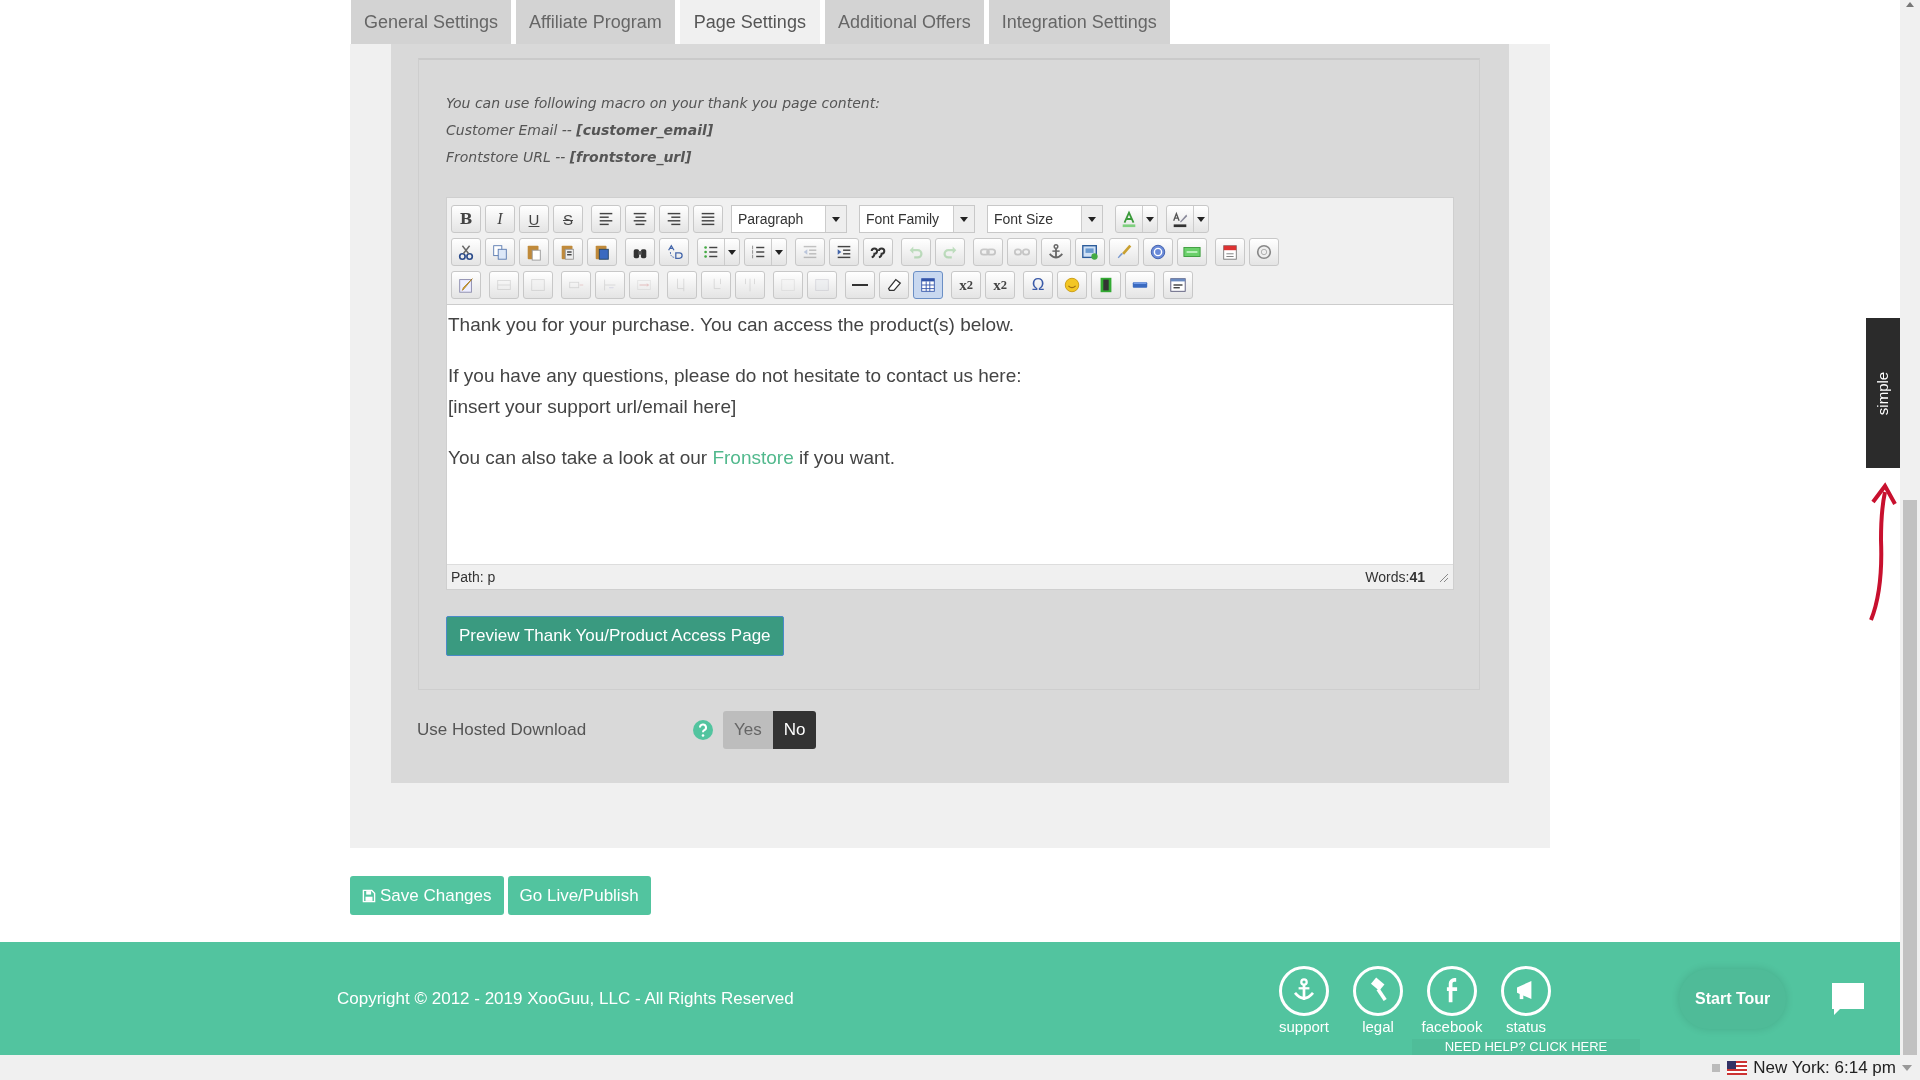  Describe the element at coordinates (789, 219) in the screenshot. I see `dropdown: Paragraph` at that location.